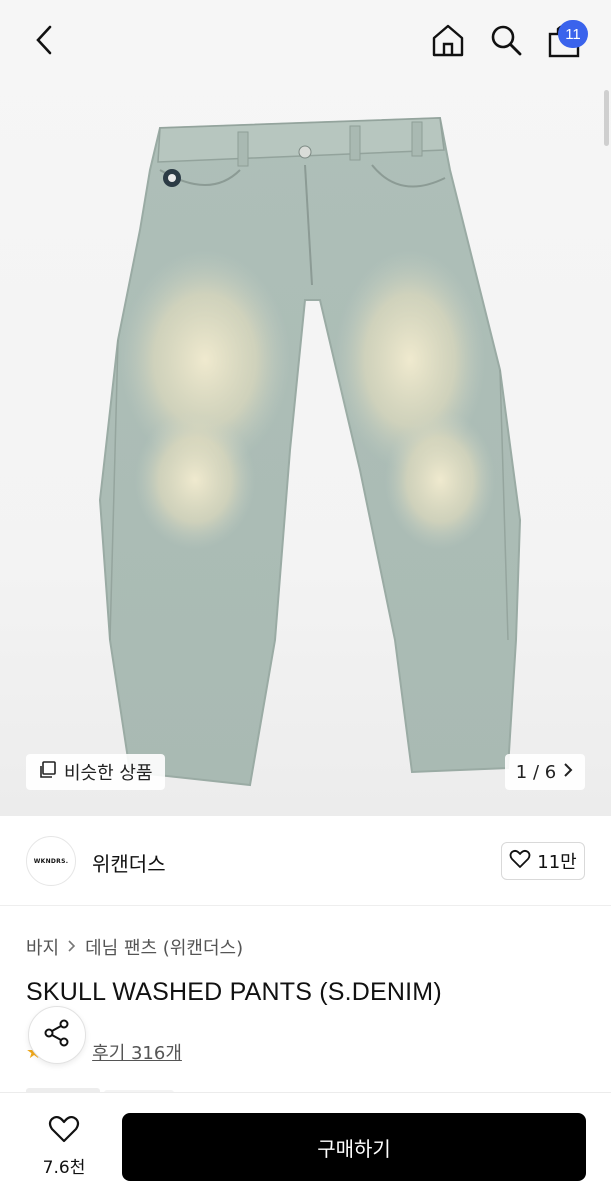  I want to click on brand-row: WKNDRS. 위캔더스 11만, so click(305, 861).